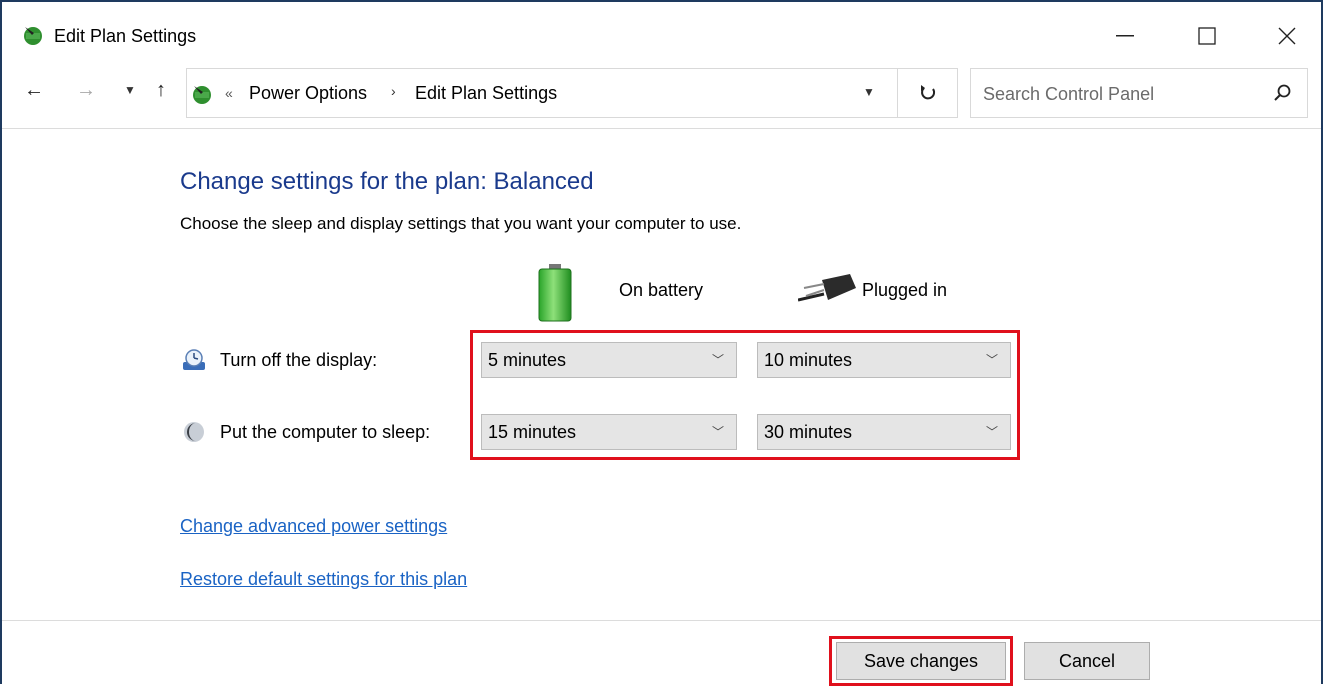  Describe the element at coordinates (308, 93) in the screenshot. I see `breadcrumb-power-options: Power Options` at that location.